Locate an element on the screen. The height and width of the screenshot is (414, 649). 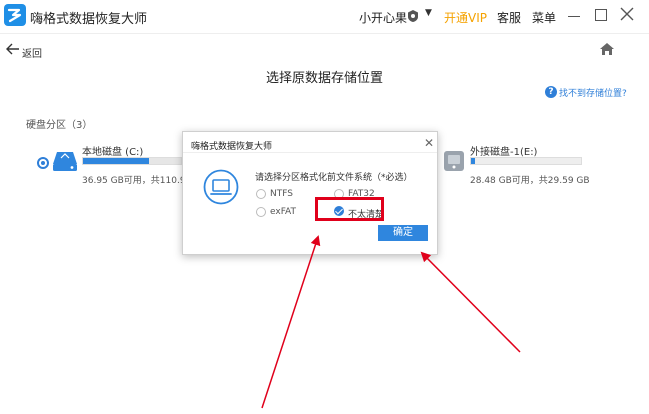
dialog-title: 嗨格式数据恢复大师 is located at coordinates (232, 147).